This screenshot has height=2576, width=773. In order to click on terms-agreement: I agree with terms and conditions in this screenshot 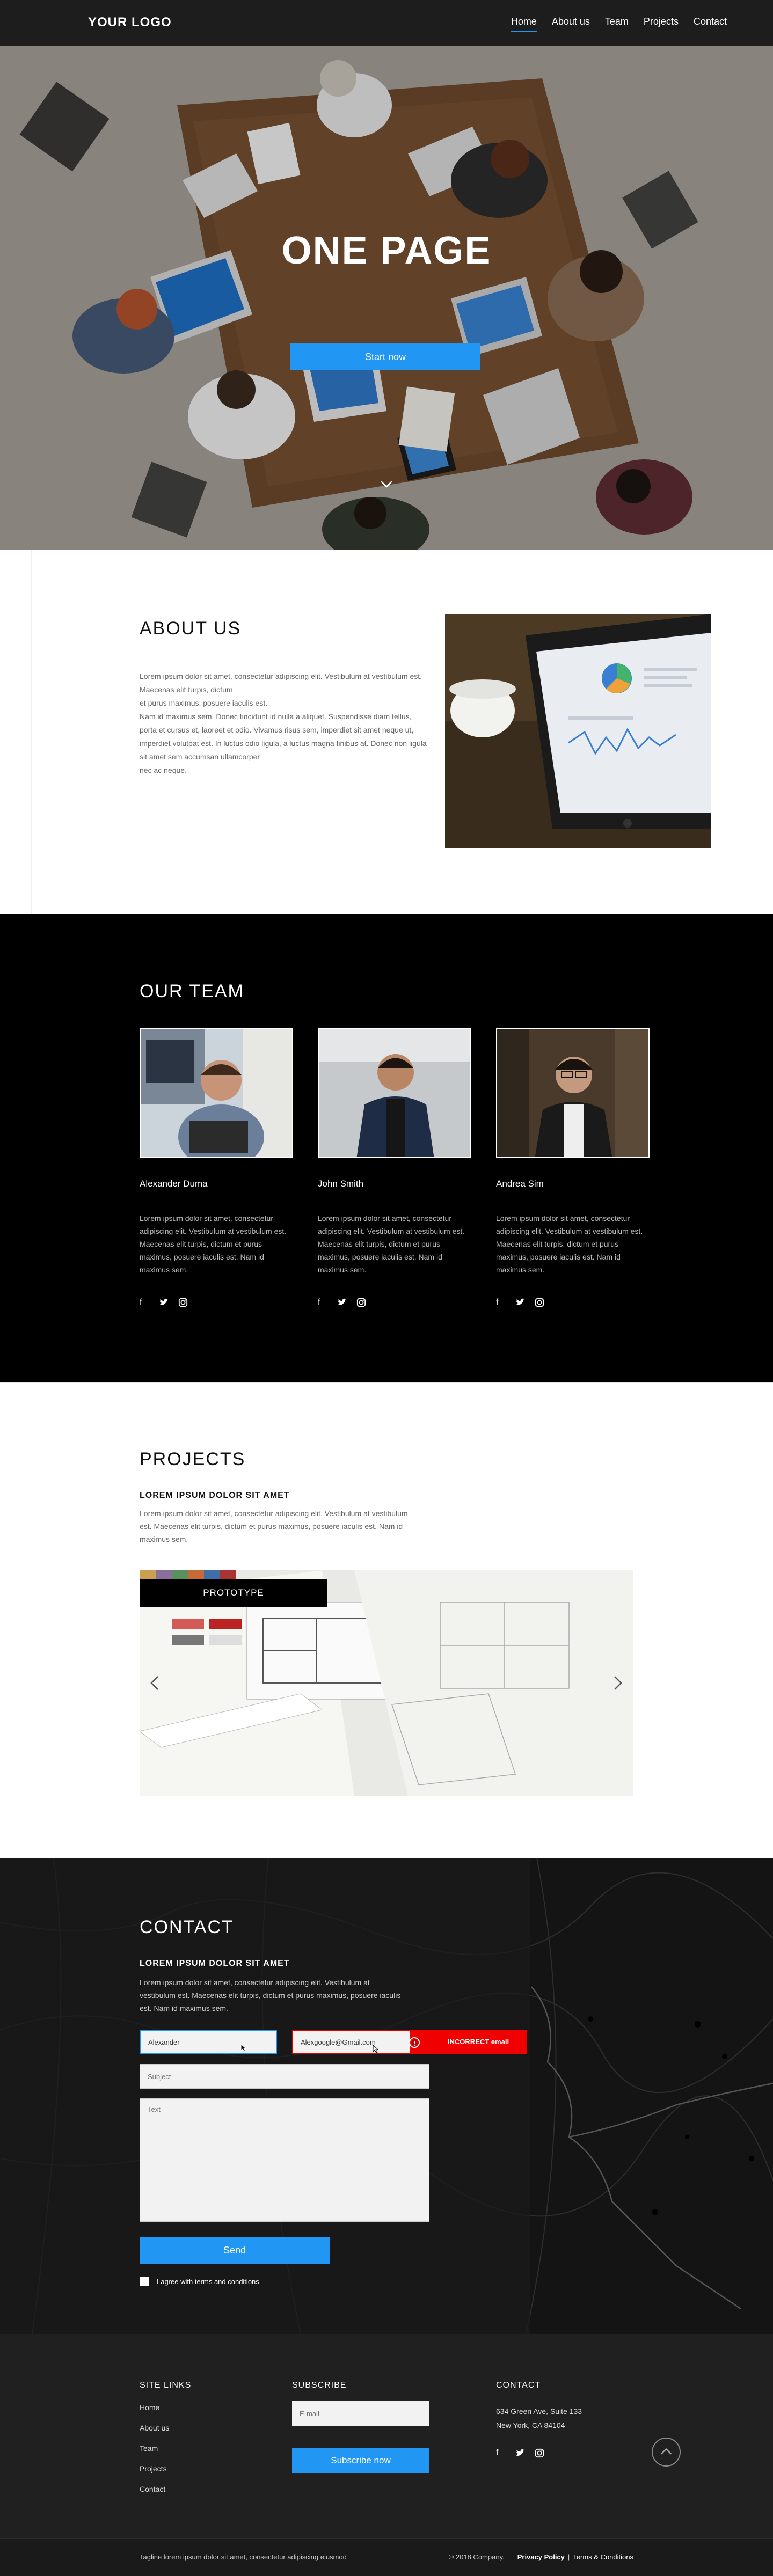, I will do `click(199, 2281)`.